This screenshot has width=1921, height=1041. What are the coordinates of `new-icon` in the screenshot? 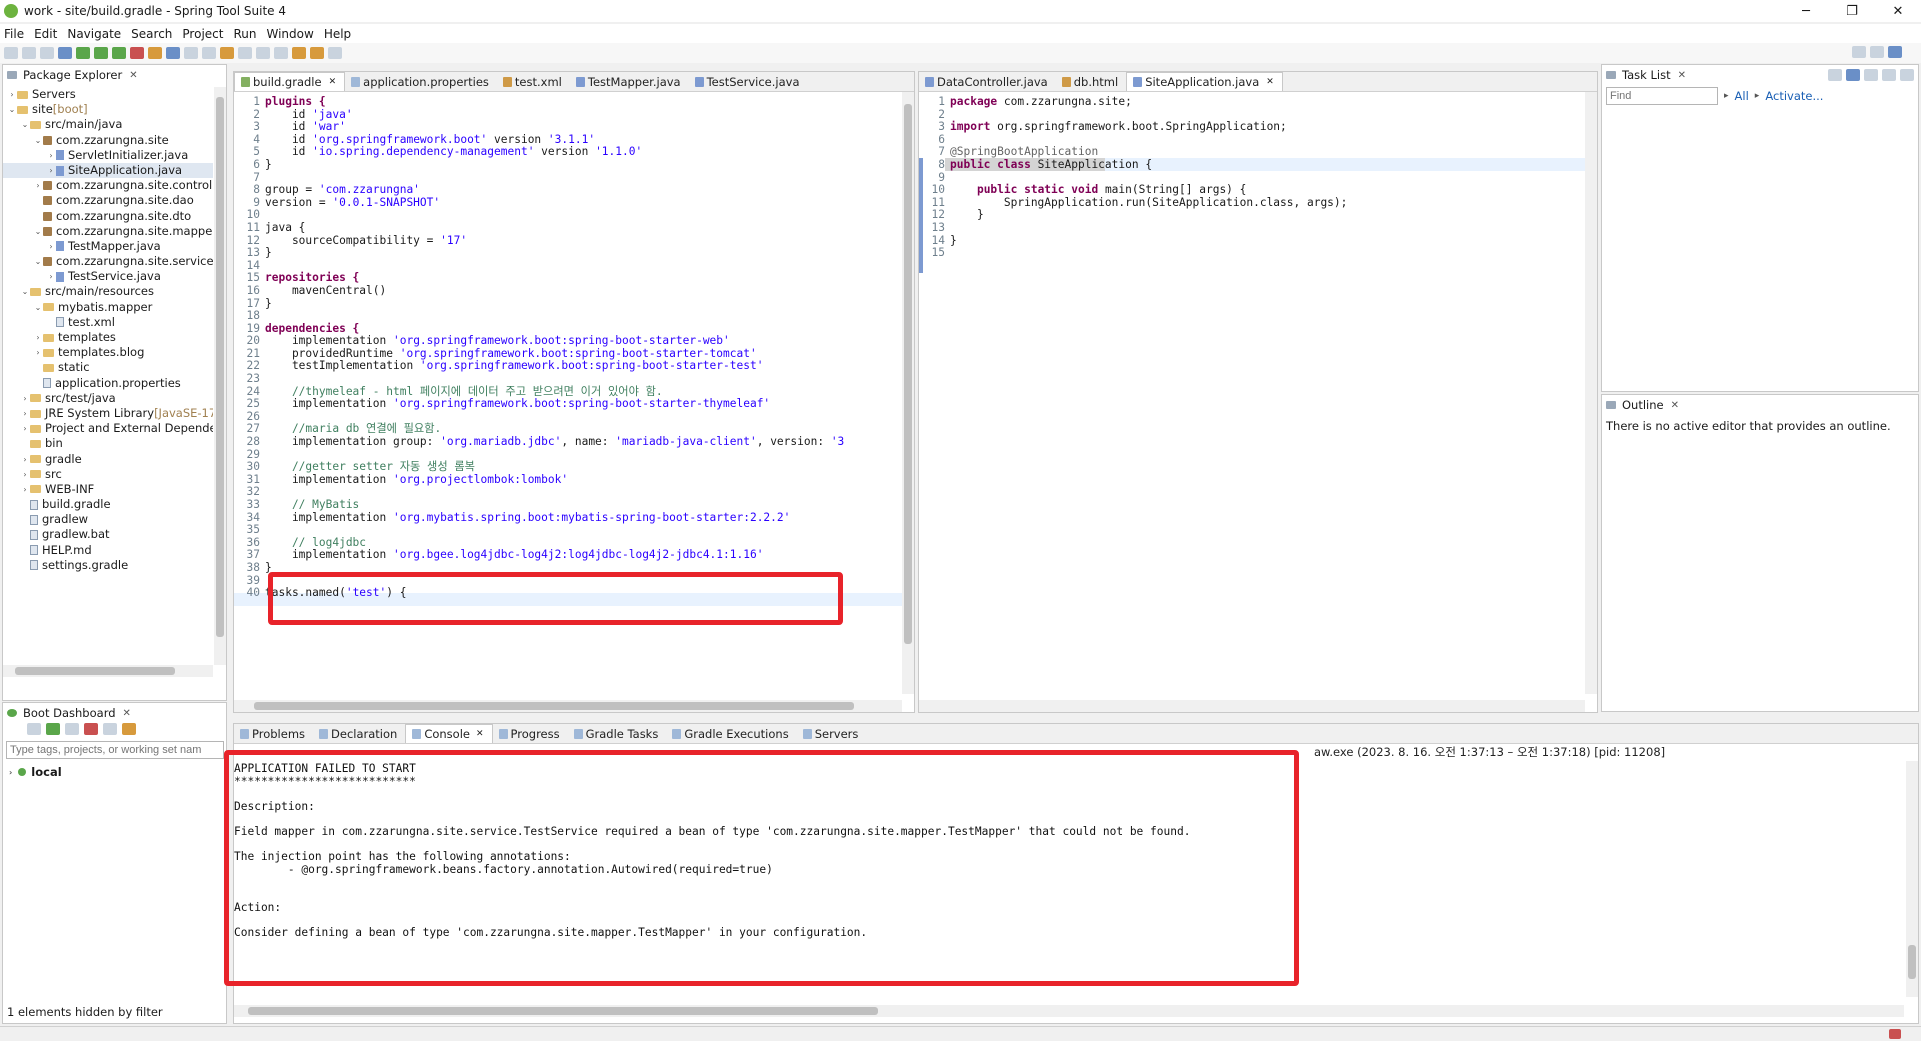 It's located at (11, 53).